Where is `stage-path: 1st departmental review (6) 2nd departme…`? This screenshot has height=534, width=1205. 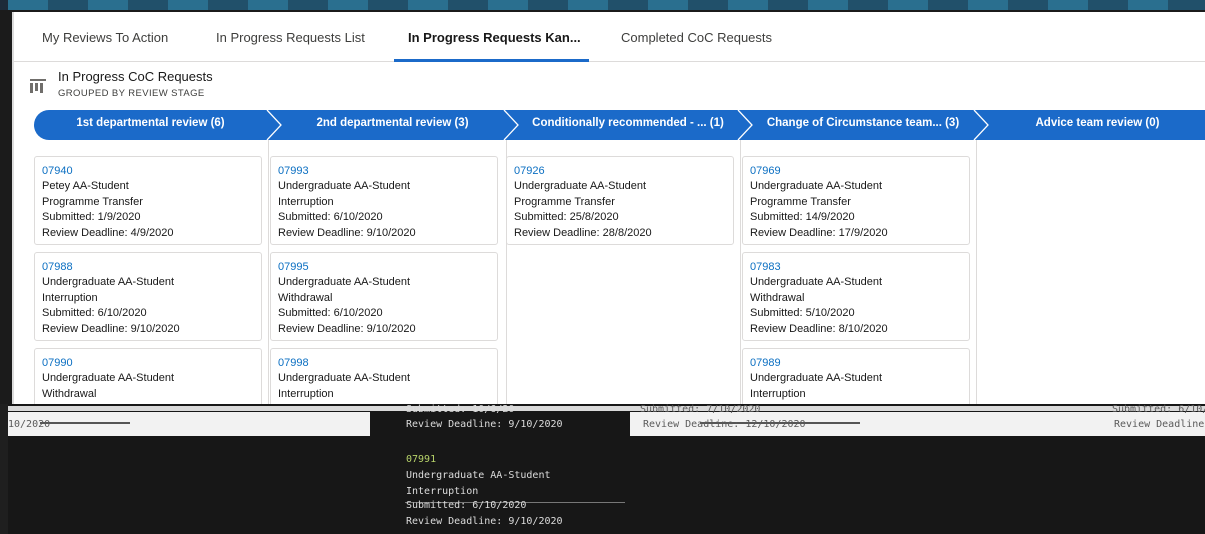
stage-path: 1st departmental review (6) 2nd departme… is located at coordinates (619, 125).